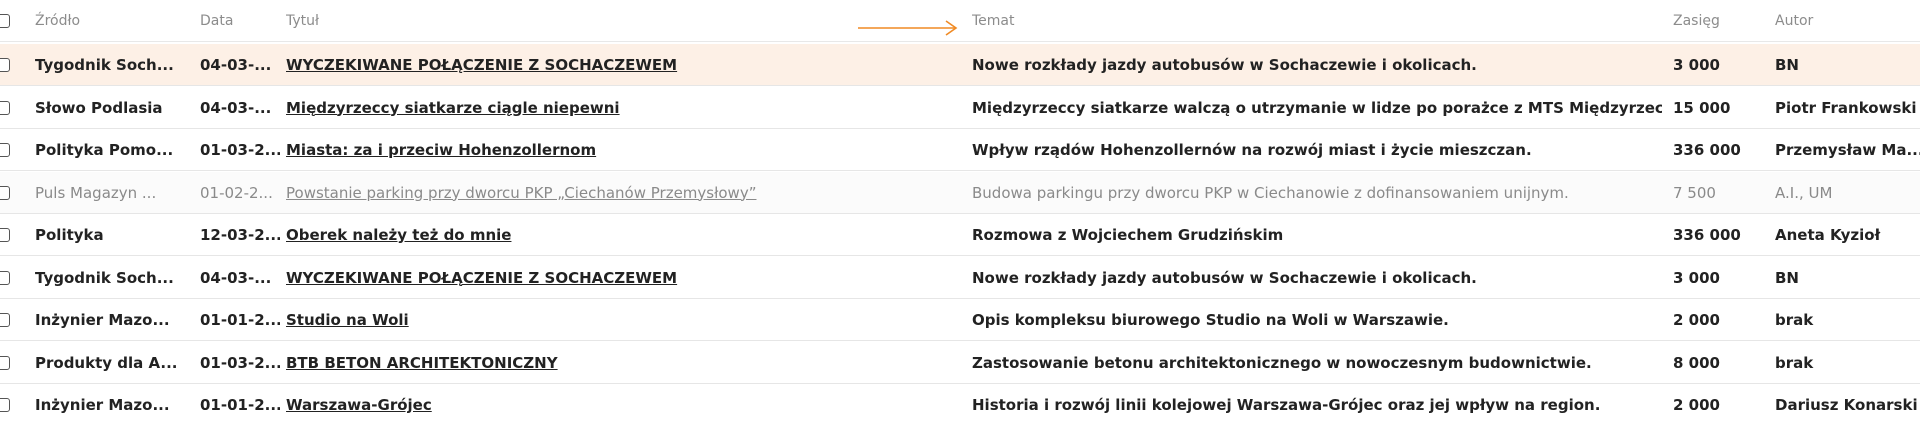  I want to click on cell-author: Piotr Frankowski, so click(1846, 107).